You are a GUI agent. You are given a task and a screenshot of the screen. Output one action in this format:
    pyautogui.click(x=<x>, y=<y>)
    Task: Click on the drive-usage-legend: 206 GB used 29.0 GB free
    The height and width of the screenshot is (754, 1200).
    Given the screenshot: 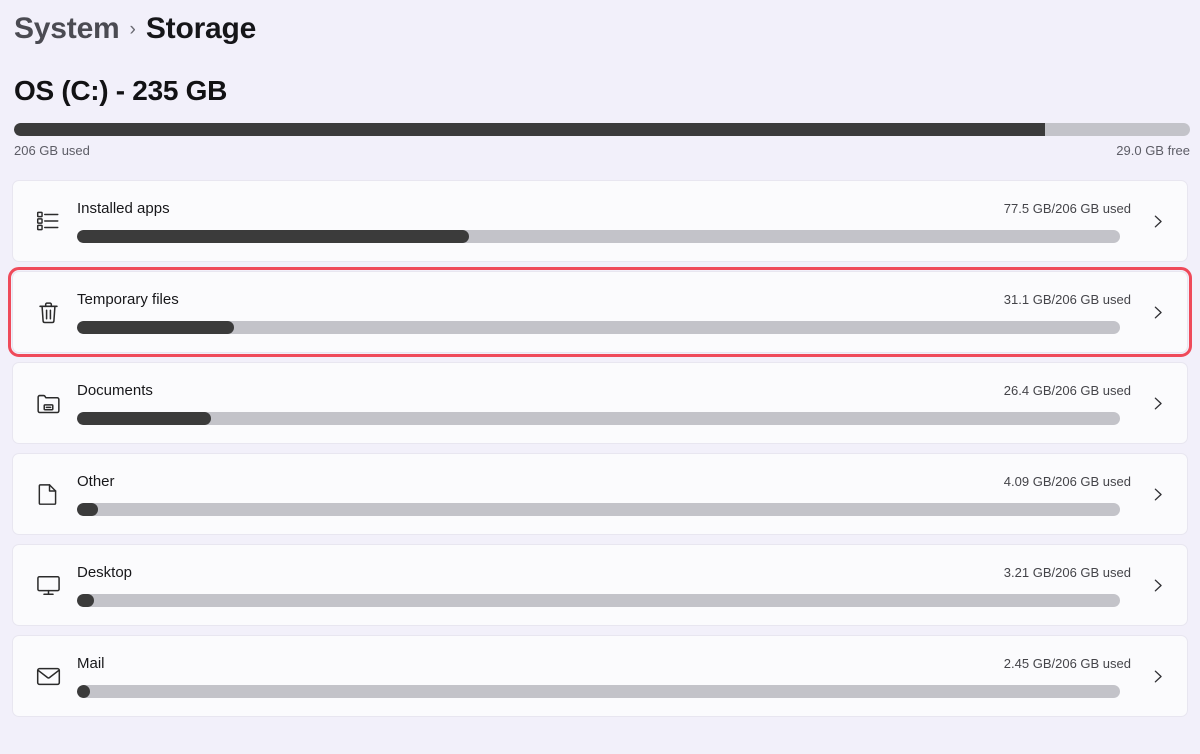 What is the action you would take?
    pyautogui.click(x=602, y=150)
    